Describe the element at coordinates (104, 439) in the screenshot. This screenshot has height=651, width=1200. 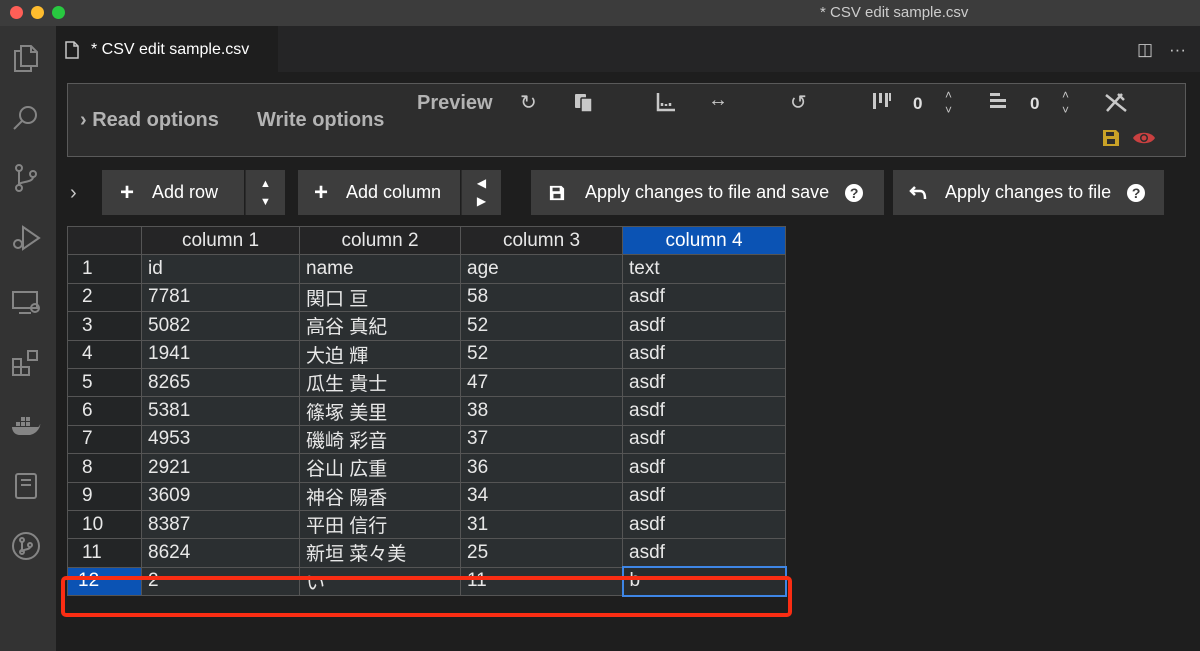
I see `row-number: 7` at that location.